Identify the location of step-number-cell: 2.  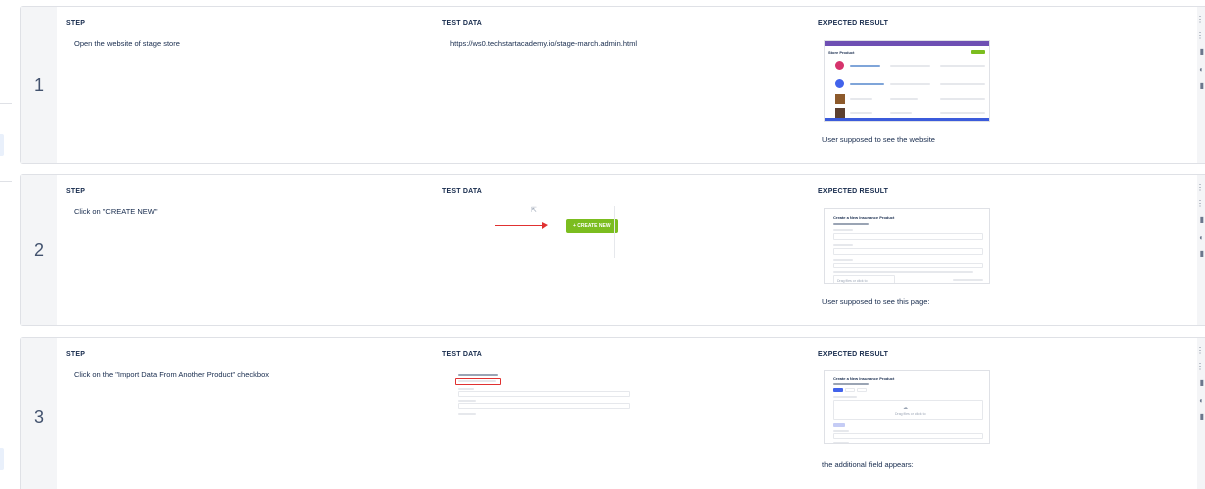
(39, 250).